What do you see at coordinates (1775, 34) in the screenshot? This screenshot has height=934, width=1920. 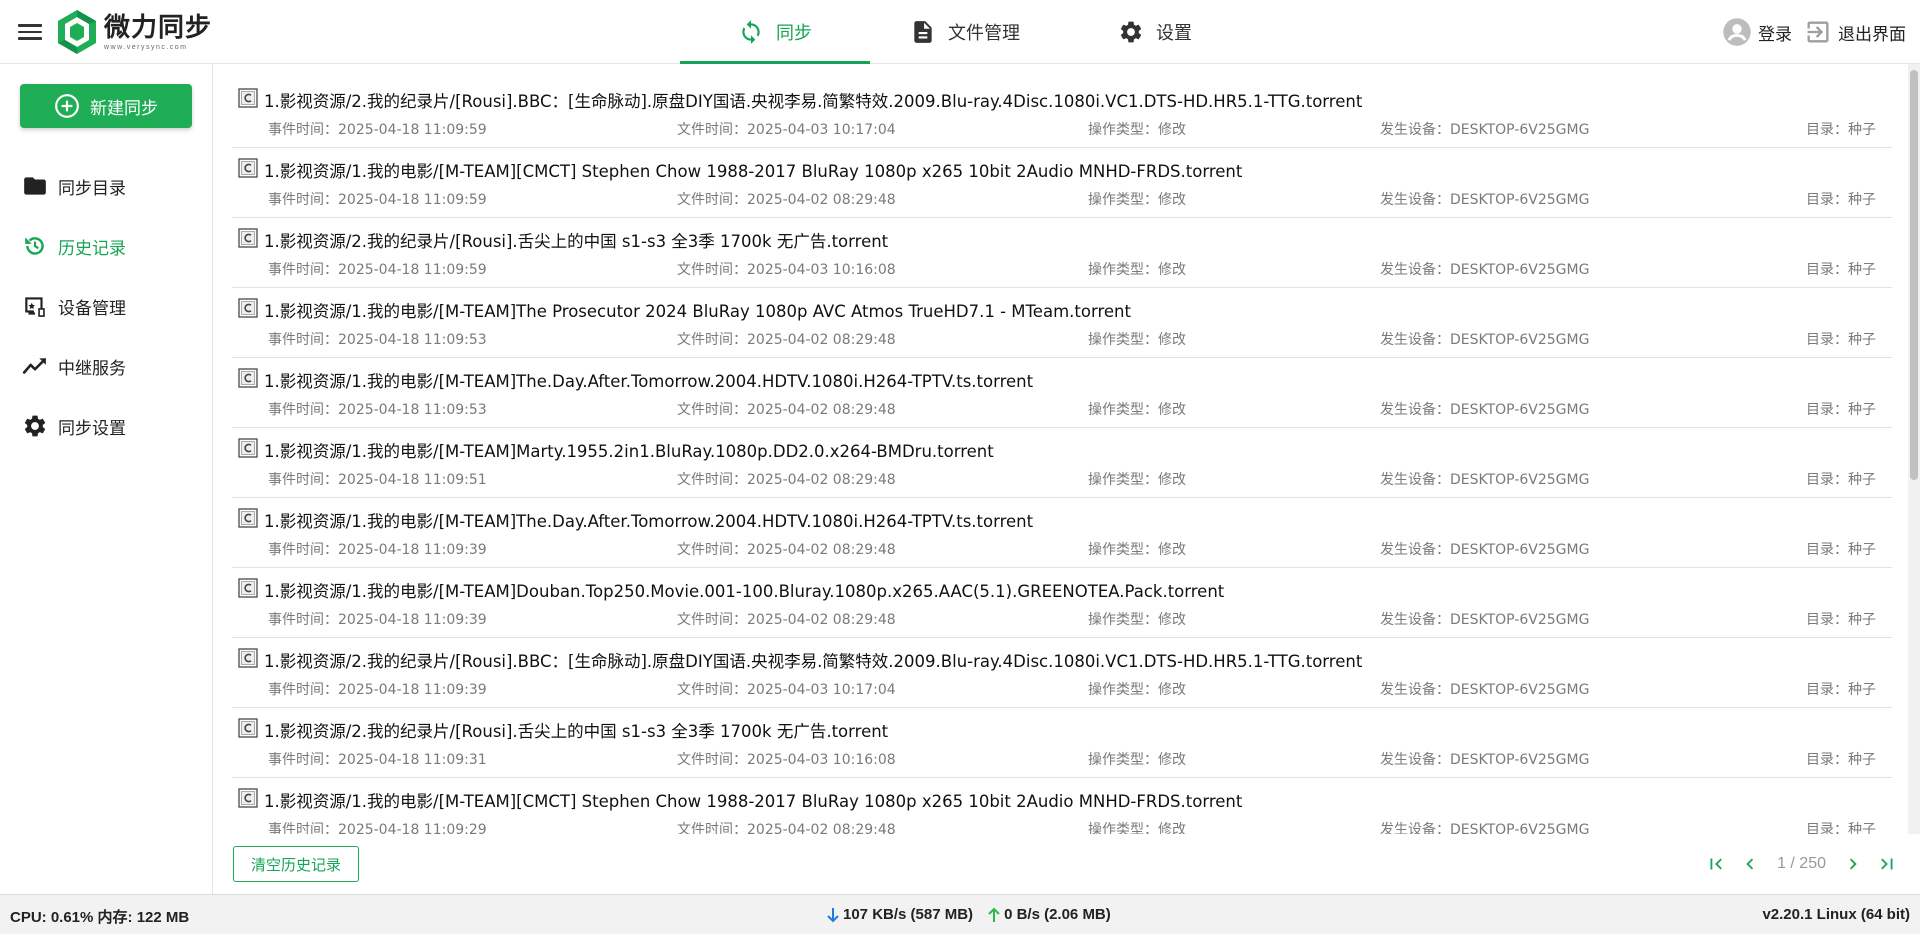 I see `login-label: 登录` at bounding box center [1775, 34].